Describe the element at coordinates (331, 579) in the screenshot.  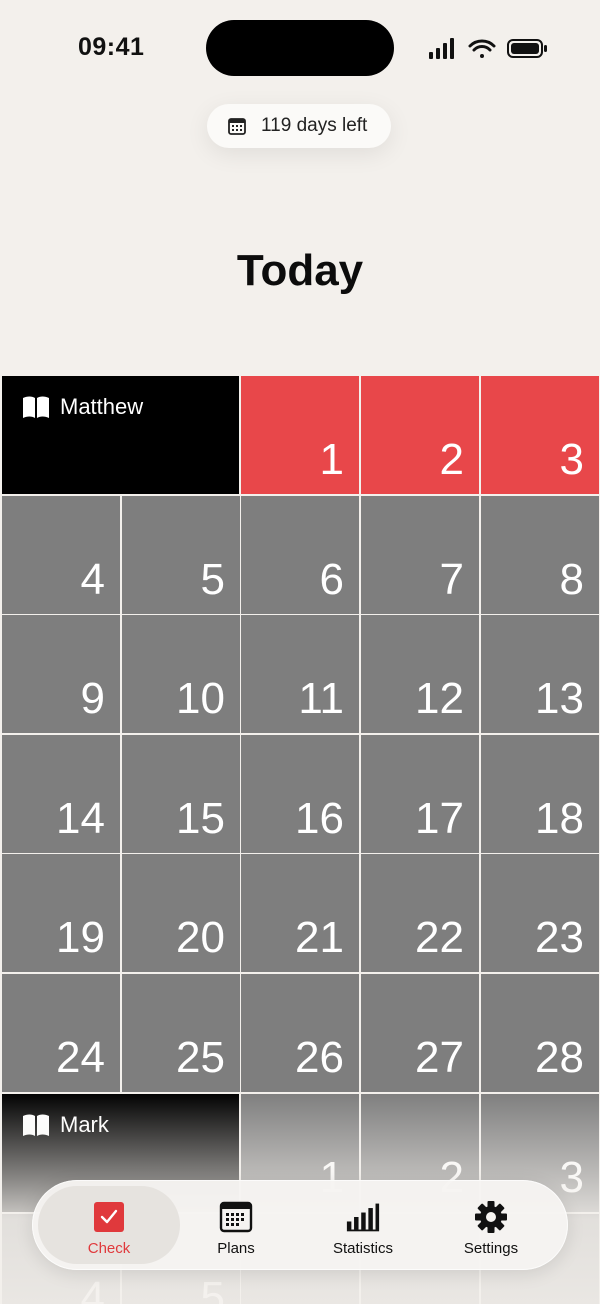
I see `chapter-number: 6` at that location.